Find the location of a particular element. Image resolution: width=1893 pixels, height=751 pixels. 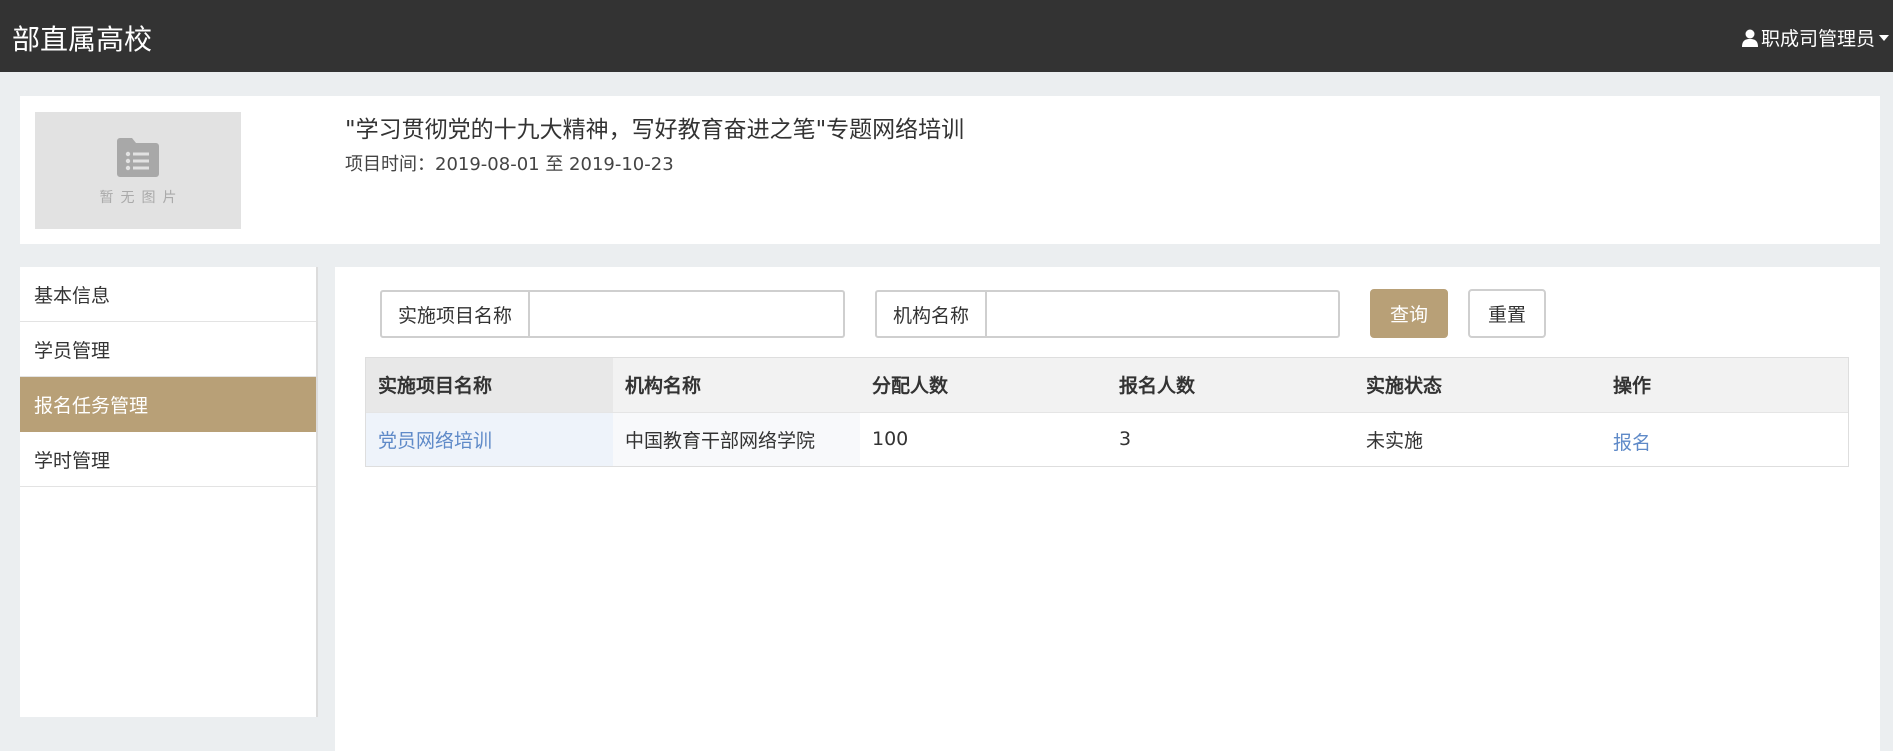

user-menu: 职成司管理员 is located at coordinates (1815, 37).